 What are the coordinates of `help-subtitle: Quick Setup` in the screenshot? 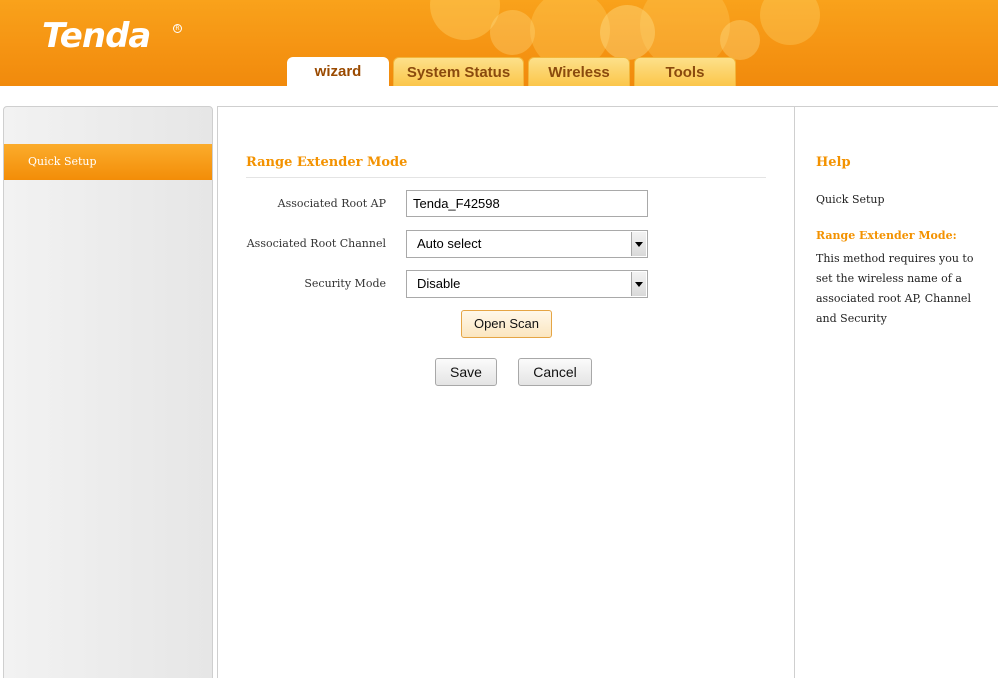 It's located at (850, 199).